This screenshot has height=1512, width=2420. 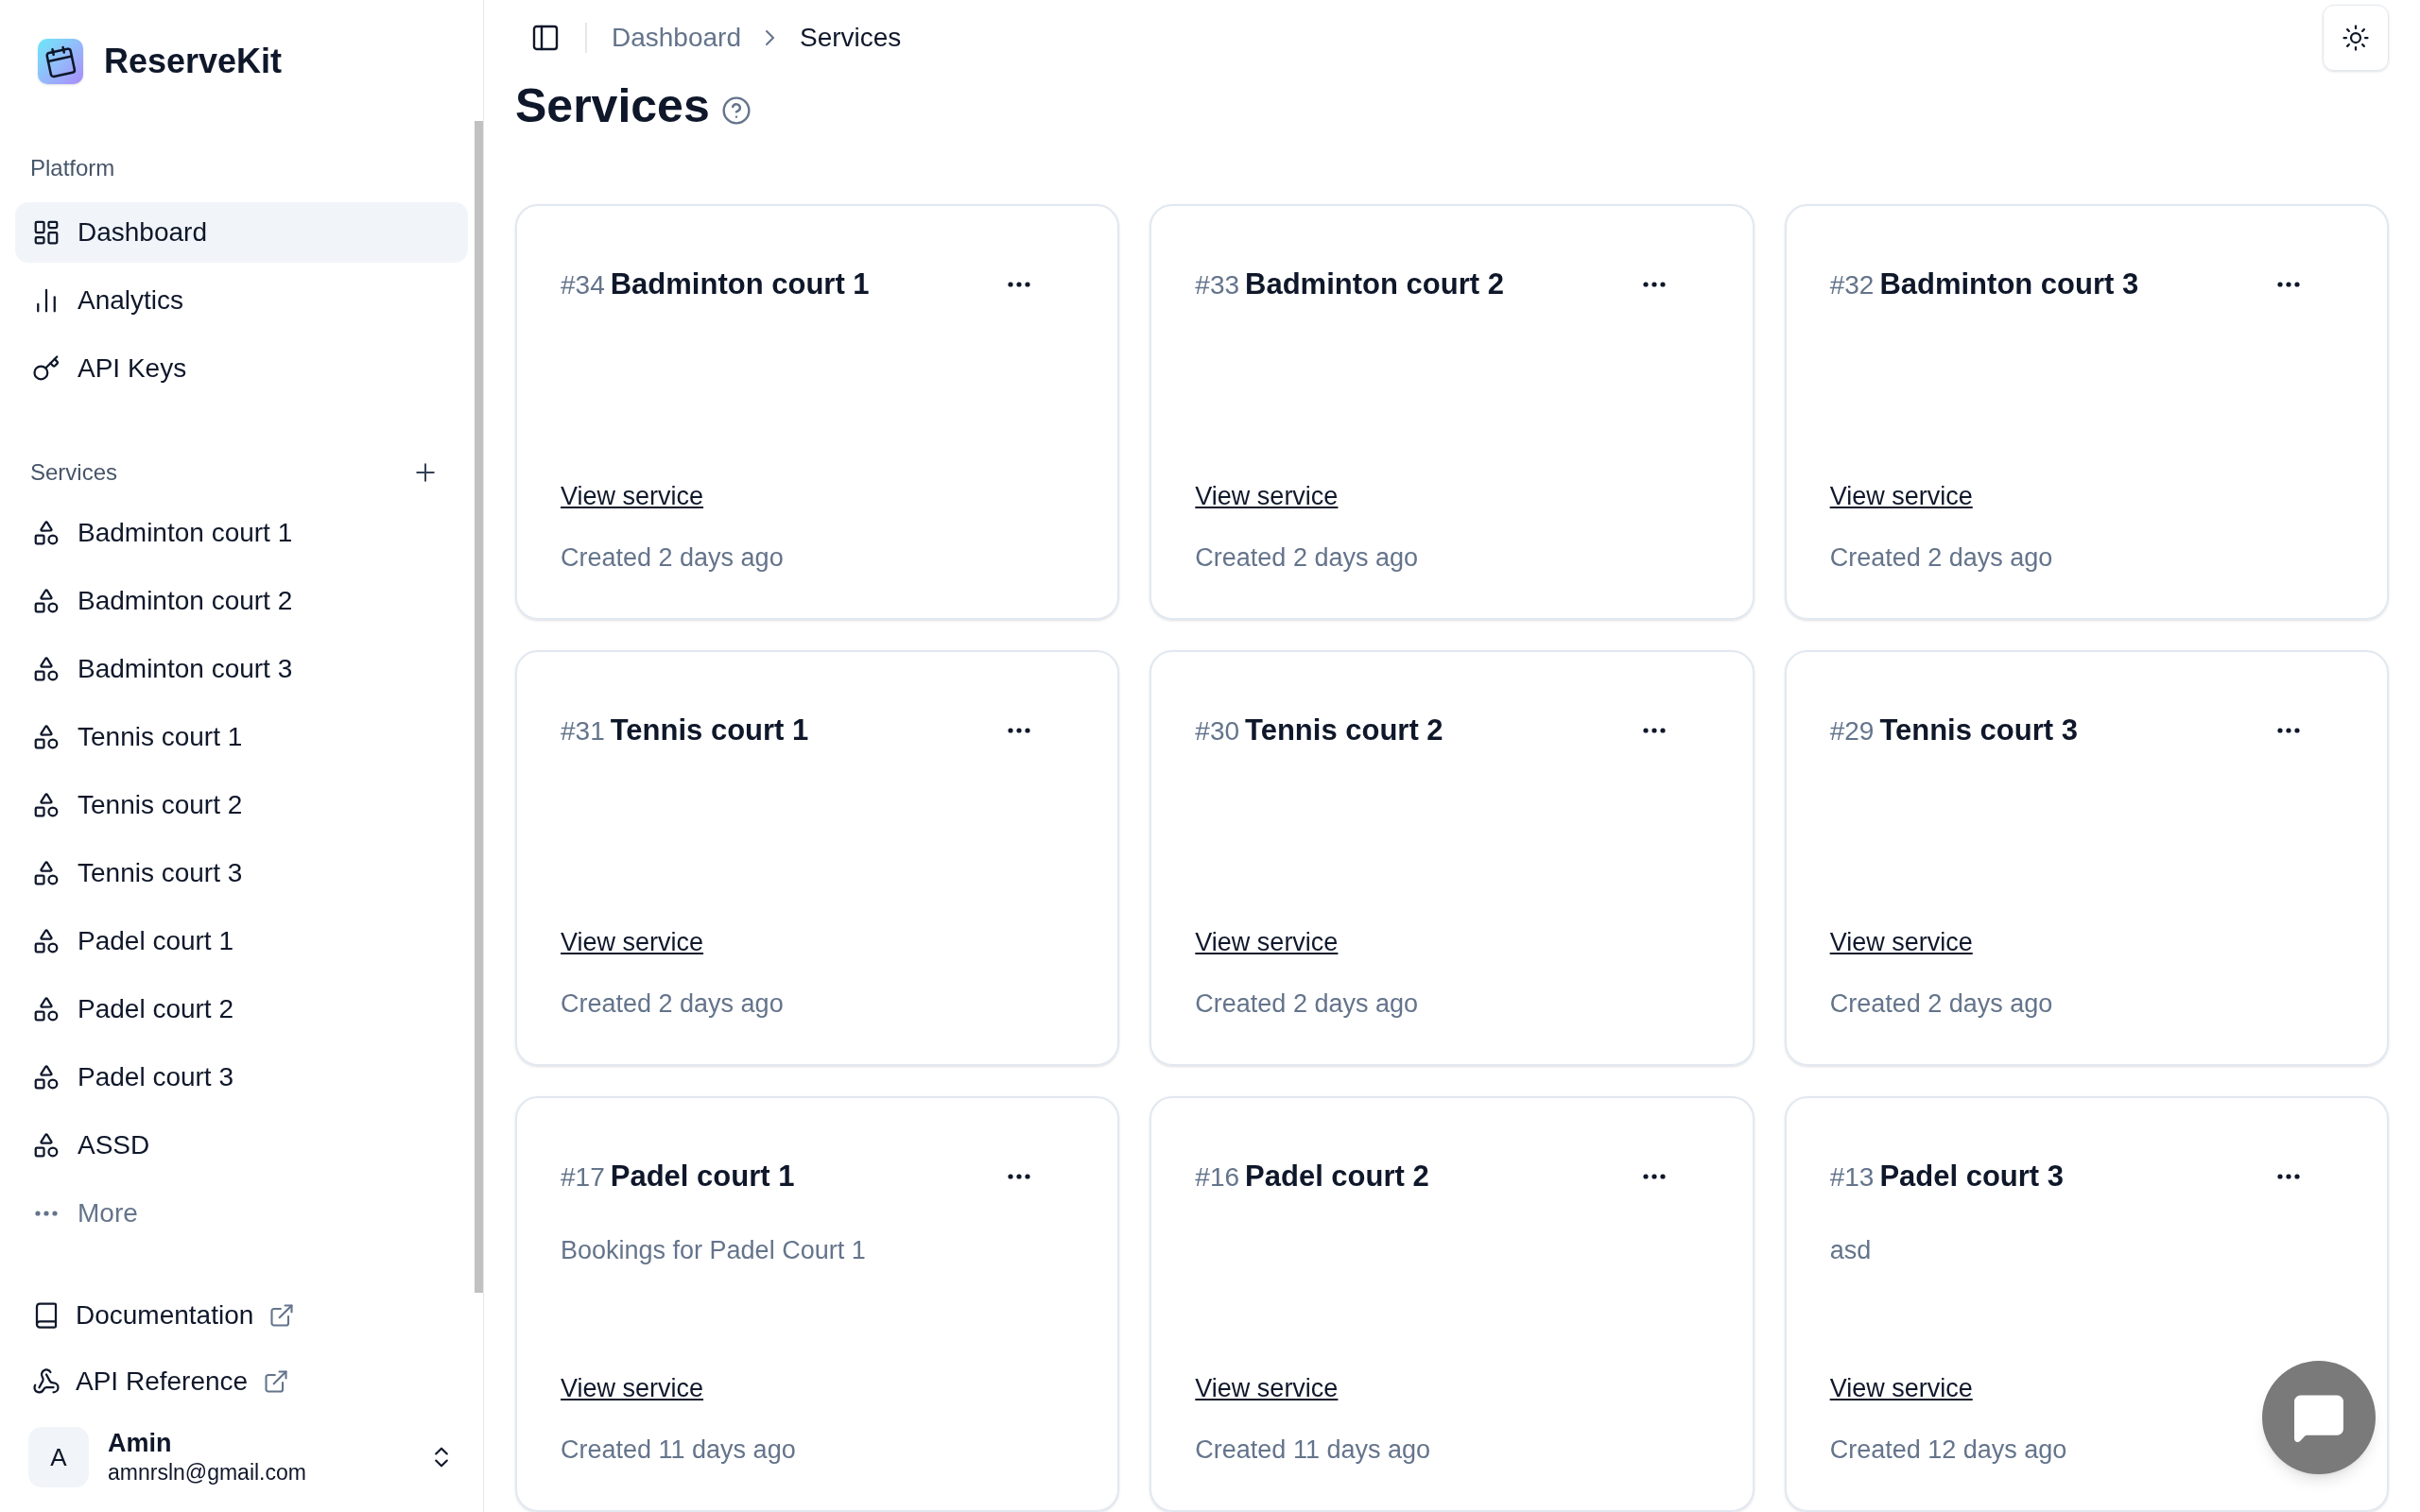 What do you see at coordinates (242, 1213) in the screenshot?
I see `sidebar-item: More` at bounding box center [242, 1213].